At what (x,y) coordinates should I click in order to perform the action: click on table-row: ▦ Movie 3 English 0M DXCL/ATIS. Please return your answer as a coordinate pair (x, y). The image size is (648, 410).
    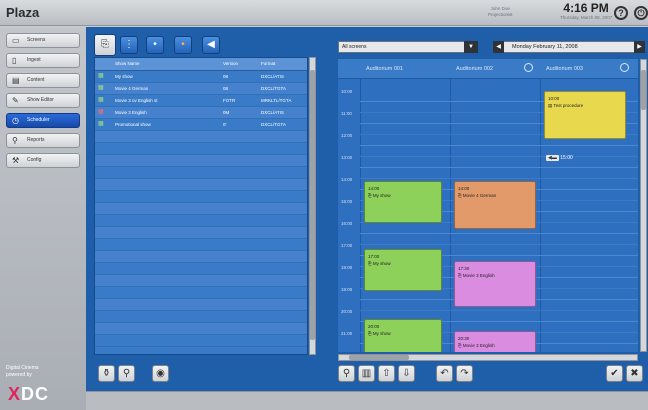
    Looking at the image, I should click on (201, 113).